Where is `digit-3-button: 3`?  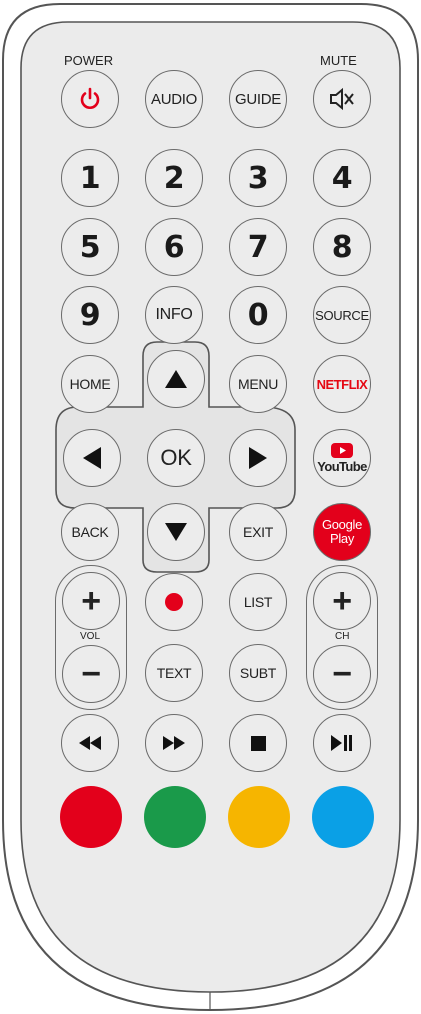
digit-3-button: 3 is located at coordinates (258, 178).